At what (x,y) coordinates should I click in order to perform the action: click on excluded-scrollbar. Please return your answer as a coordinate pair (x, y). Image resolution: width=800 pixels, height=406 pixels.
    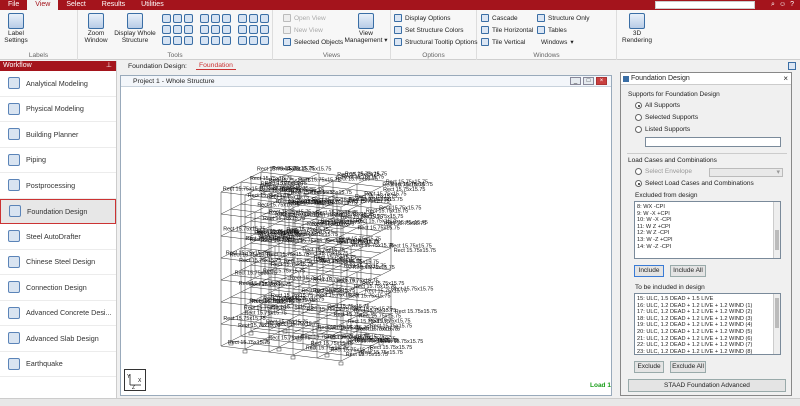
    Looking at the image, I should click on (776, 230).